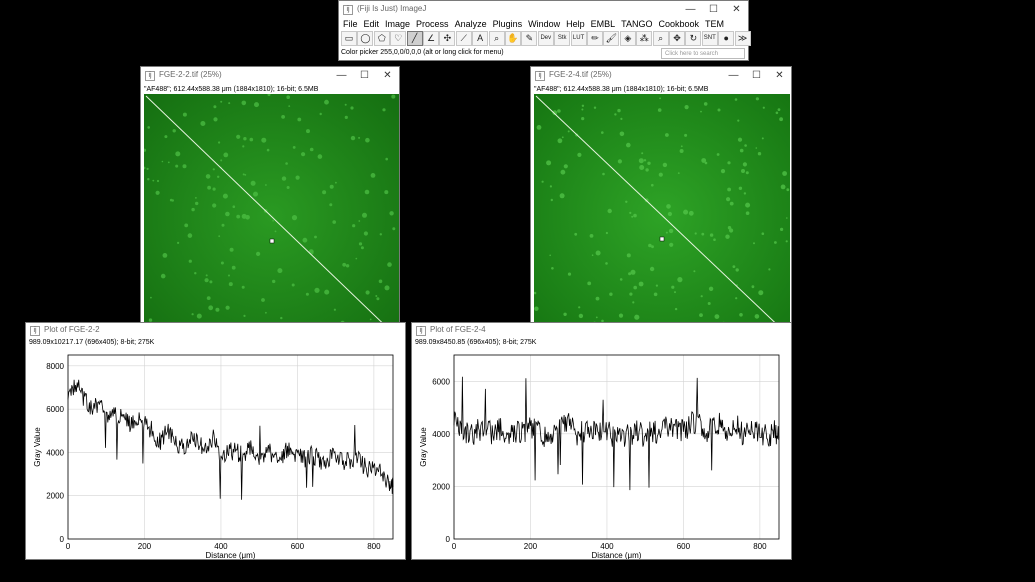 The height and width of the screenshot is (582, 1035). What do you see at coordinates (726, 38) in the screenshot?
I see `record-tool: ●` at bounding box center [726, 38].